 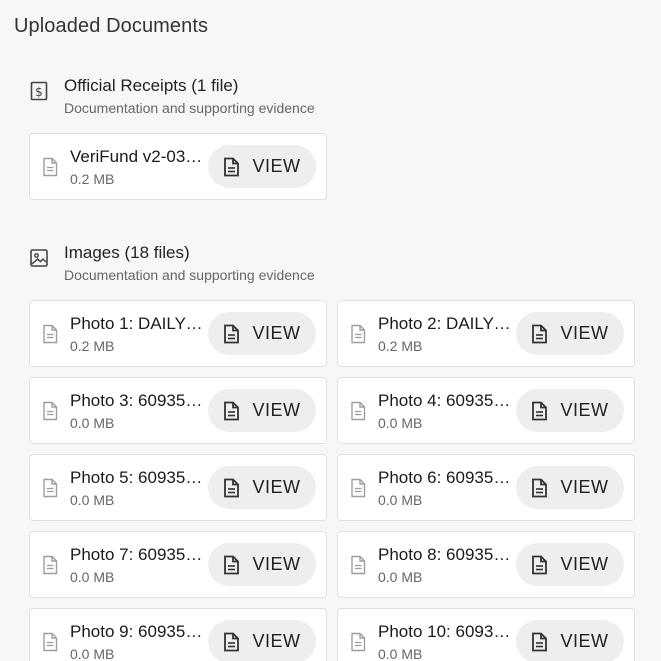 What do you see at coordinates (138, 323) in the screenshot?
I see `file-name: Photo 1: DAILY LOG` at bounding box center [138, 323].